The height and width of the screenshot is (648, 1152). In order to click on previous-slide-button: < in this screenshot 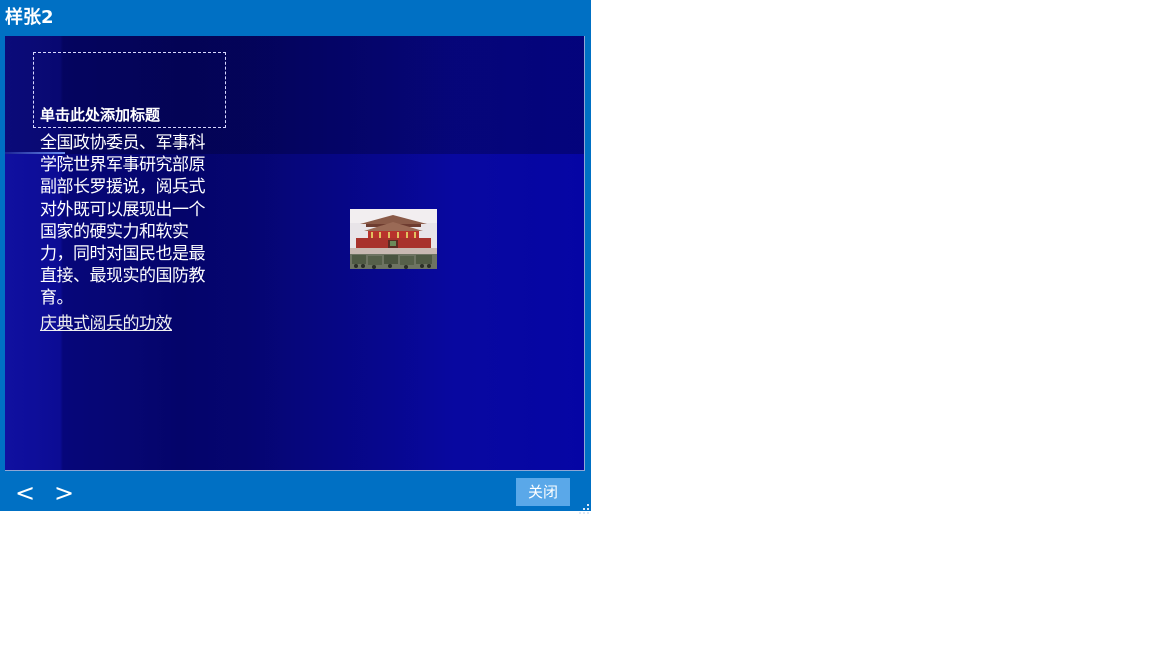, I will do `click(25, 493)`.